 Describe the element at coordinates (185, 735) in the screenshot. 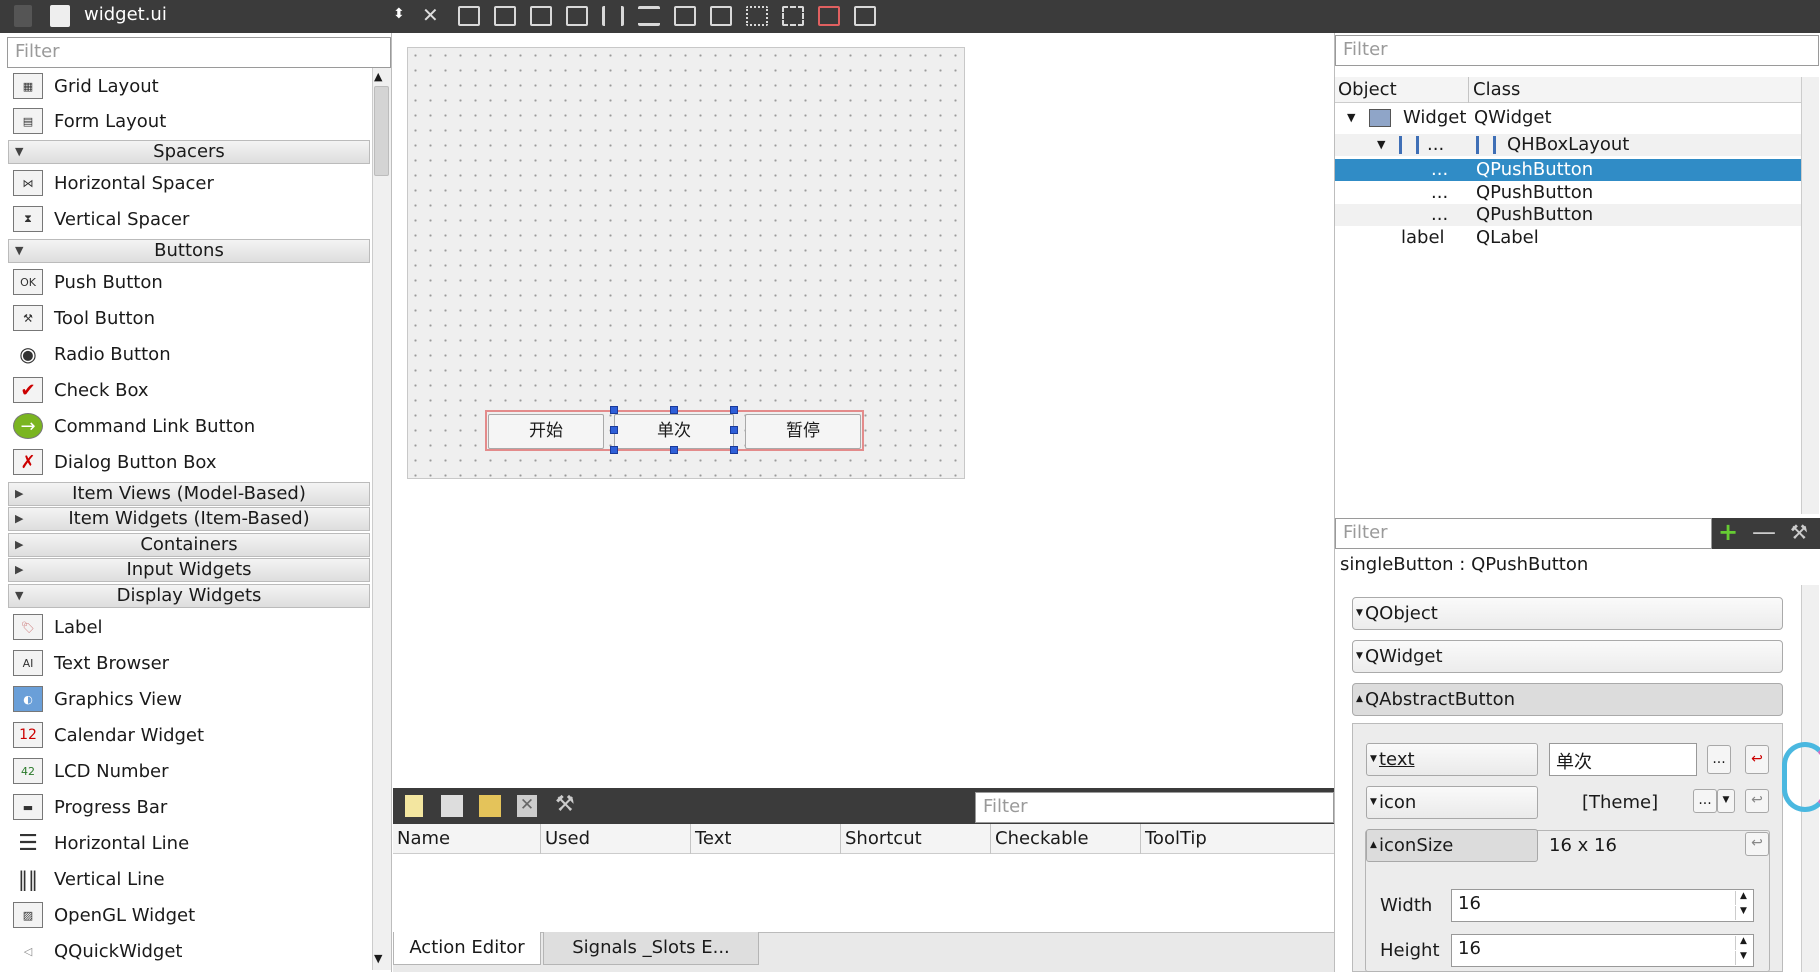

I see `widget-item-calendar-widget: 12 Calendar Widget` at that location.